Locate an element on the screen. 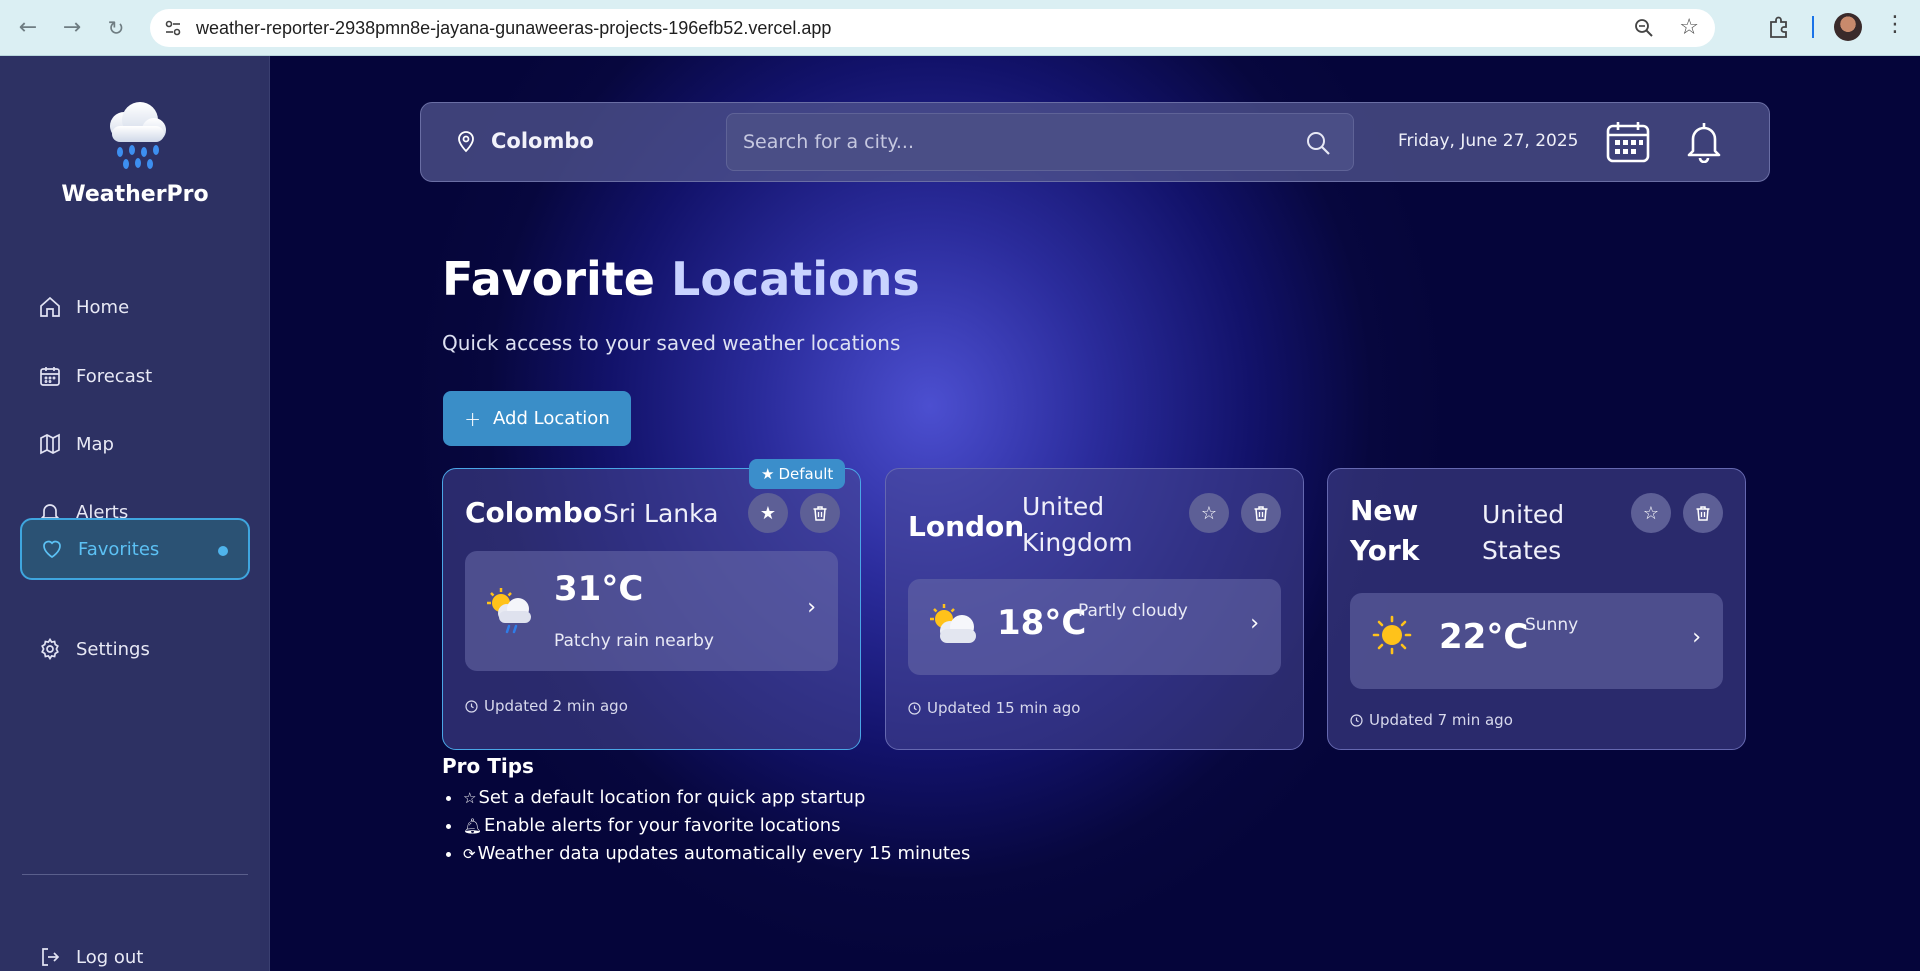 This screenshot has height=971, width=1920. last-updated-text: Updated 7 min ago is located at coordinates (1441, 720).